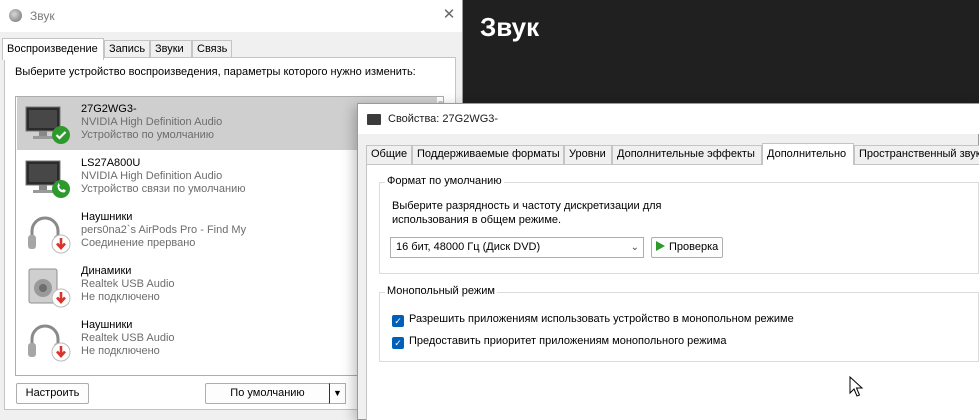 The width and height of the screenshot is (979, 420). What do you see at coordinates (15, 15) in the screenshot?
I see `sound-app-icon` at bounding box center [15, 15].